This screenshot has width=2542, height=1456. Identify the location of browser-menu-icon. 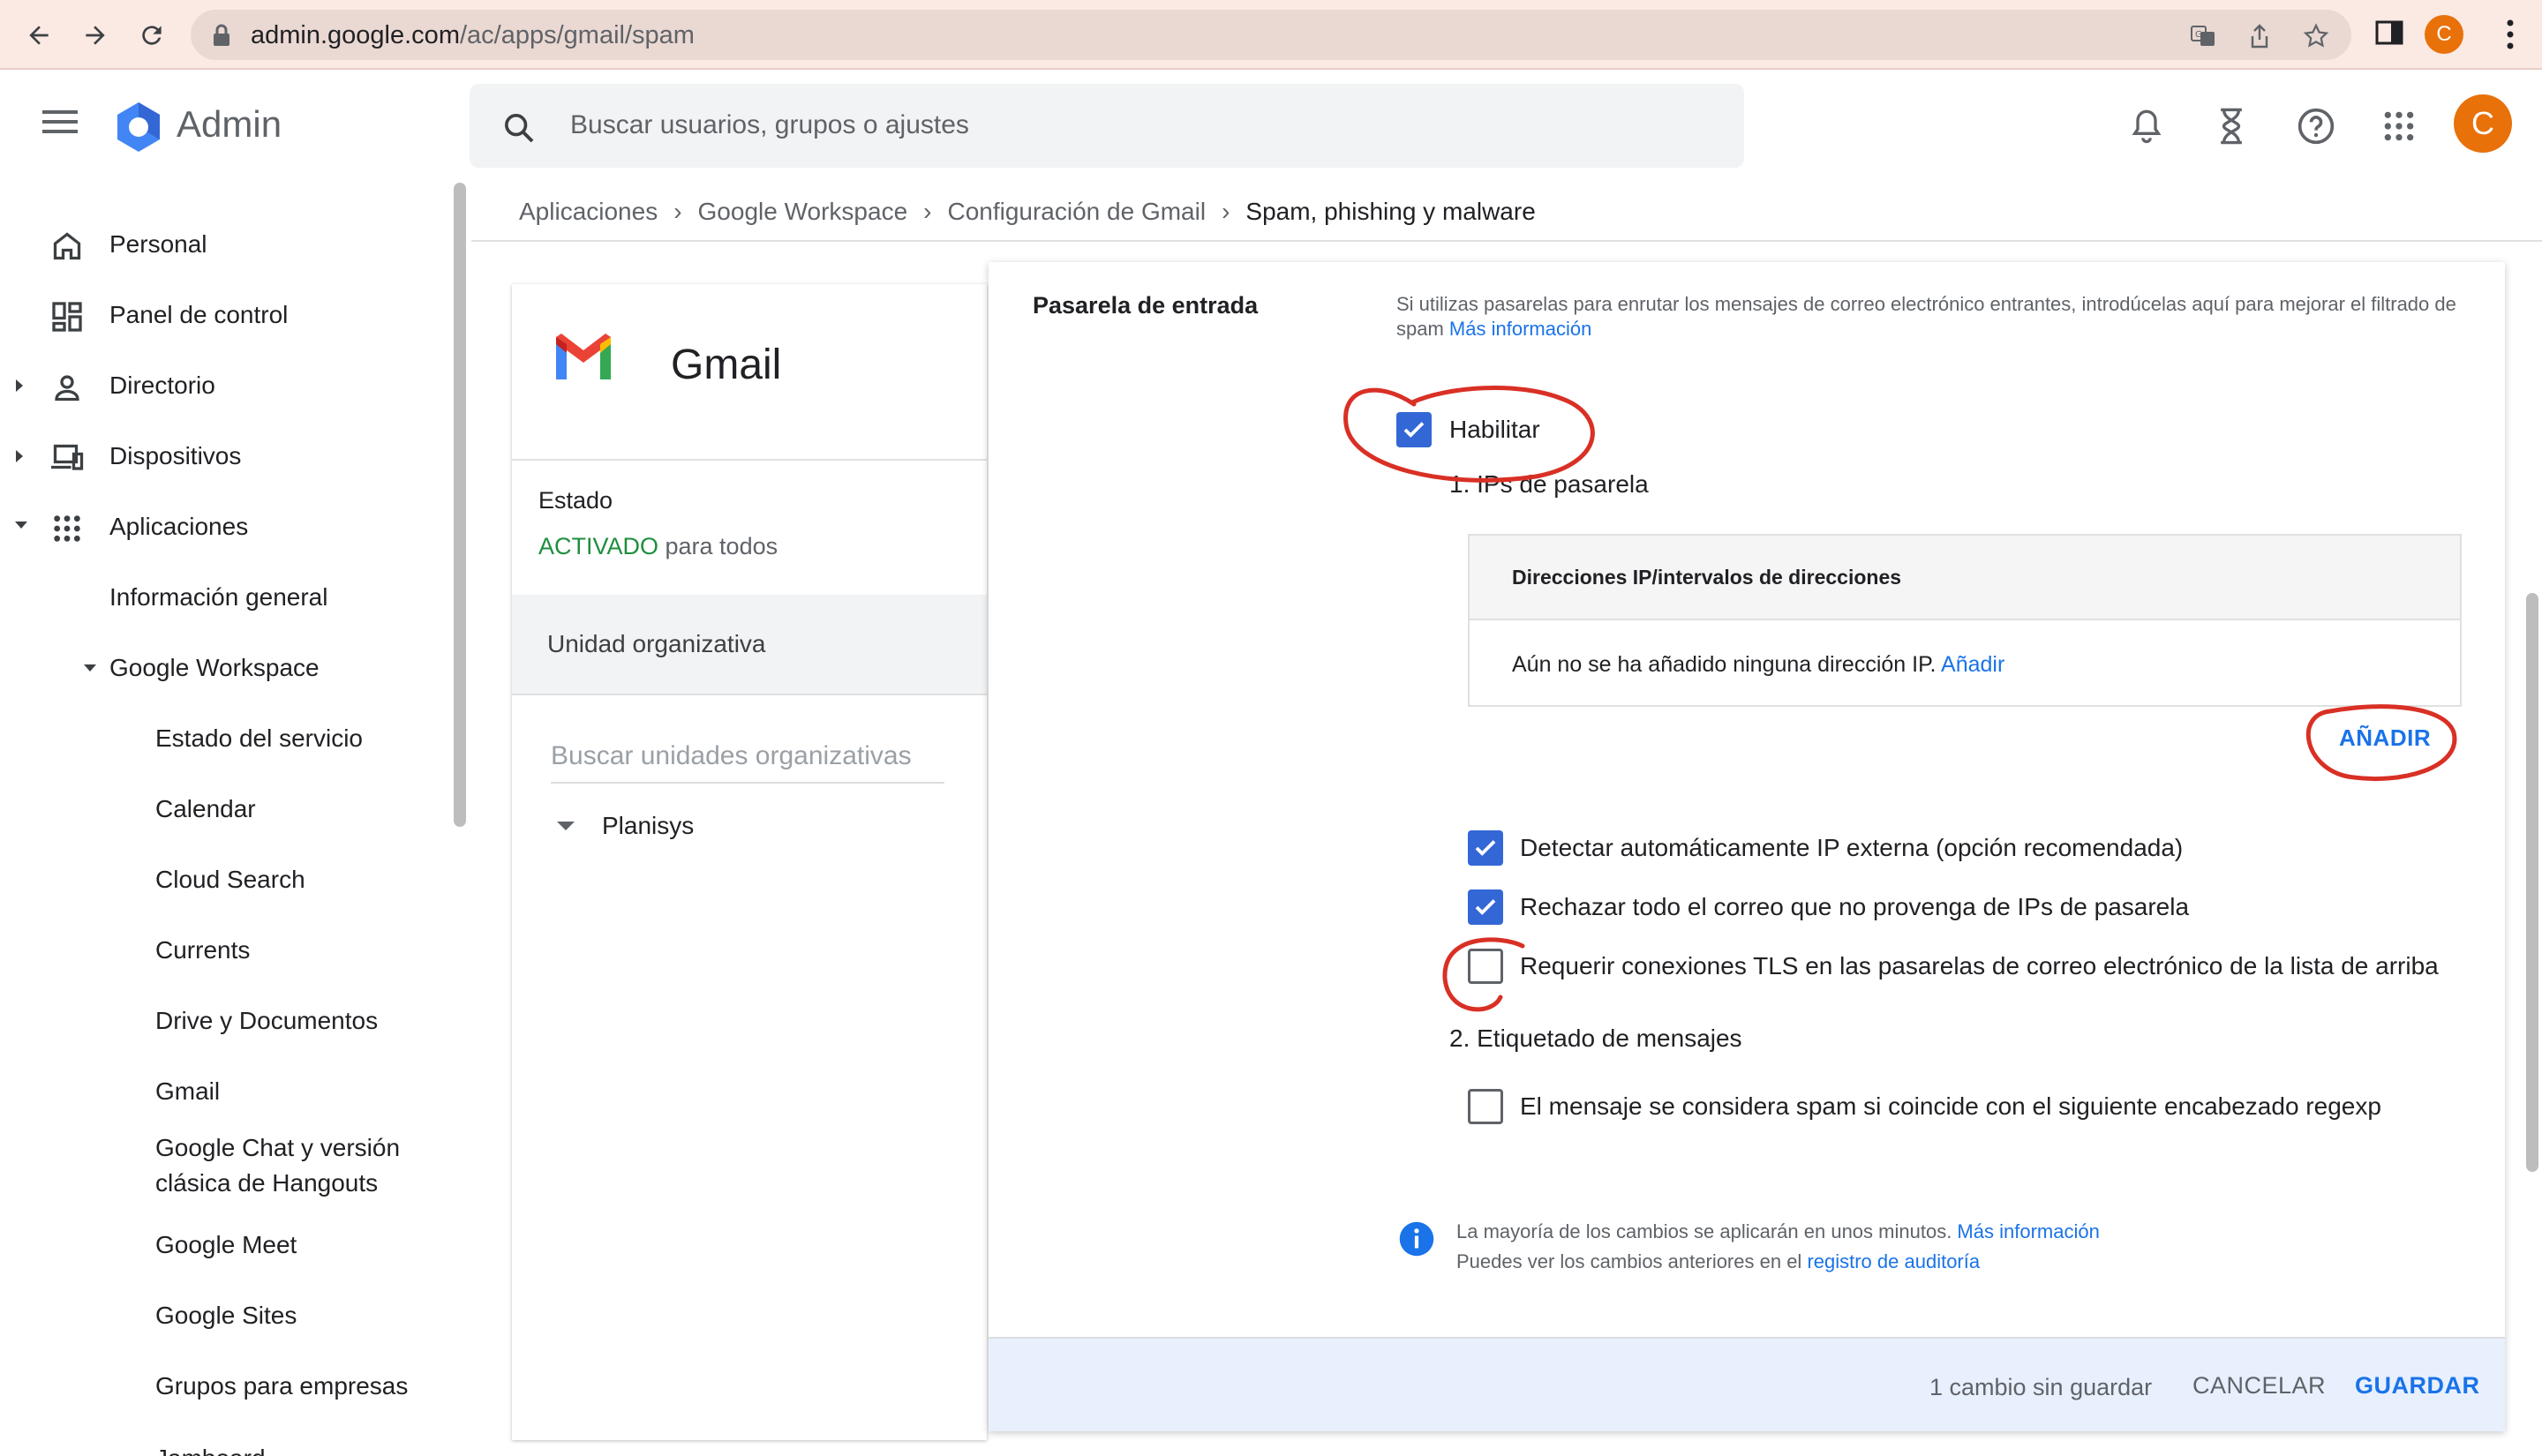
(2510, 34).